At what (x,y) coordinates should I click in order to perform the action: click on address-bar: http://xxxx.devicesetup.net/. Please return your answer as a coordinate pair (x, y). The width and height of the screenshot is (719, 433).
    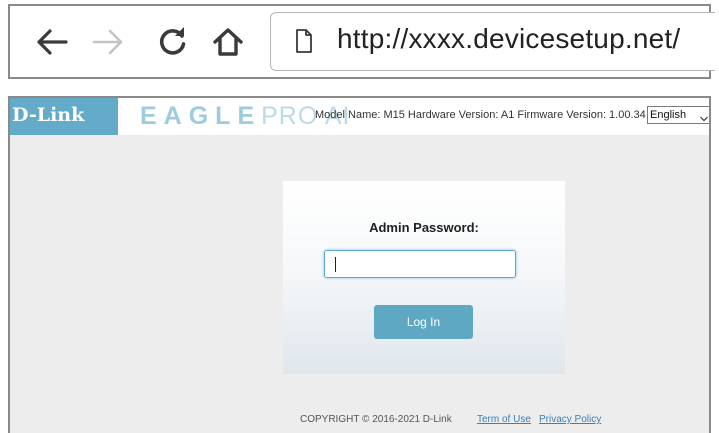
    Looking at the image, I should click on (492, 41).